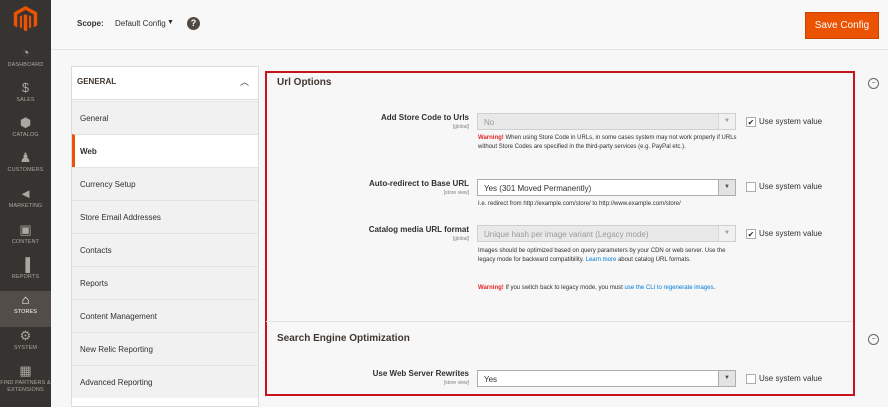  Describe the element at coordinates (165, 183) in the screenshot. I see `tab-currency-setup: Currency Setup` at that location.